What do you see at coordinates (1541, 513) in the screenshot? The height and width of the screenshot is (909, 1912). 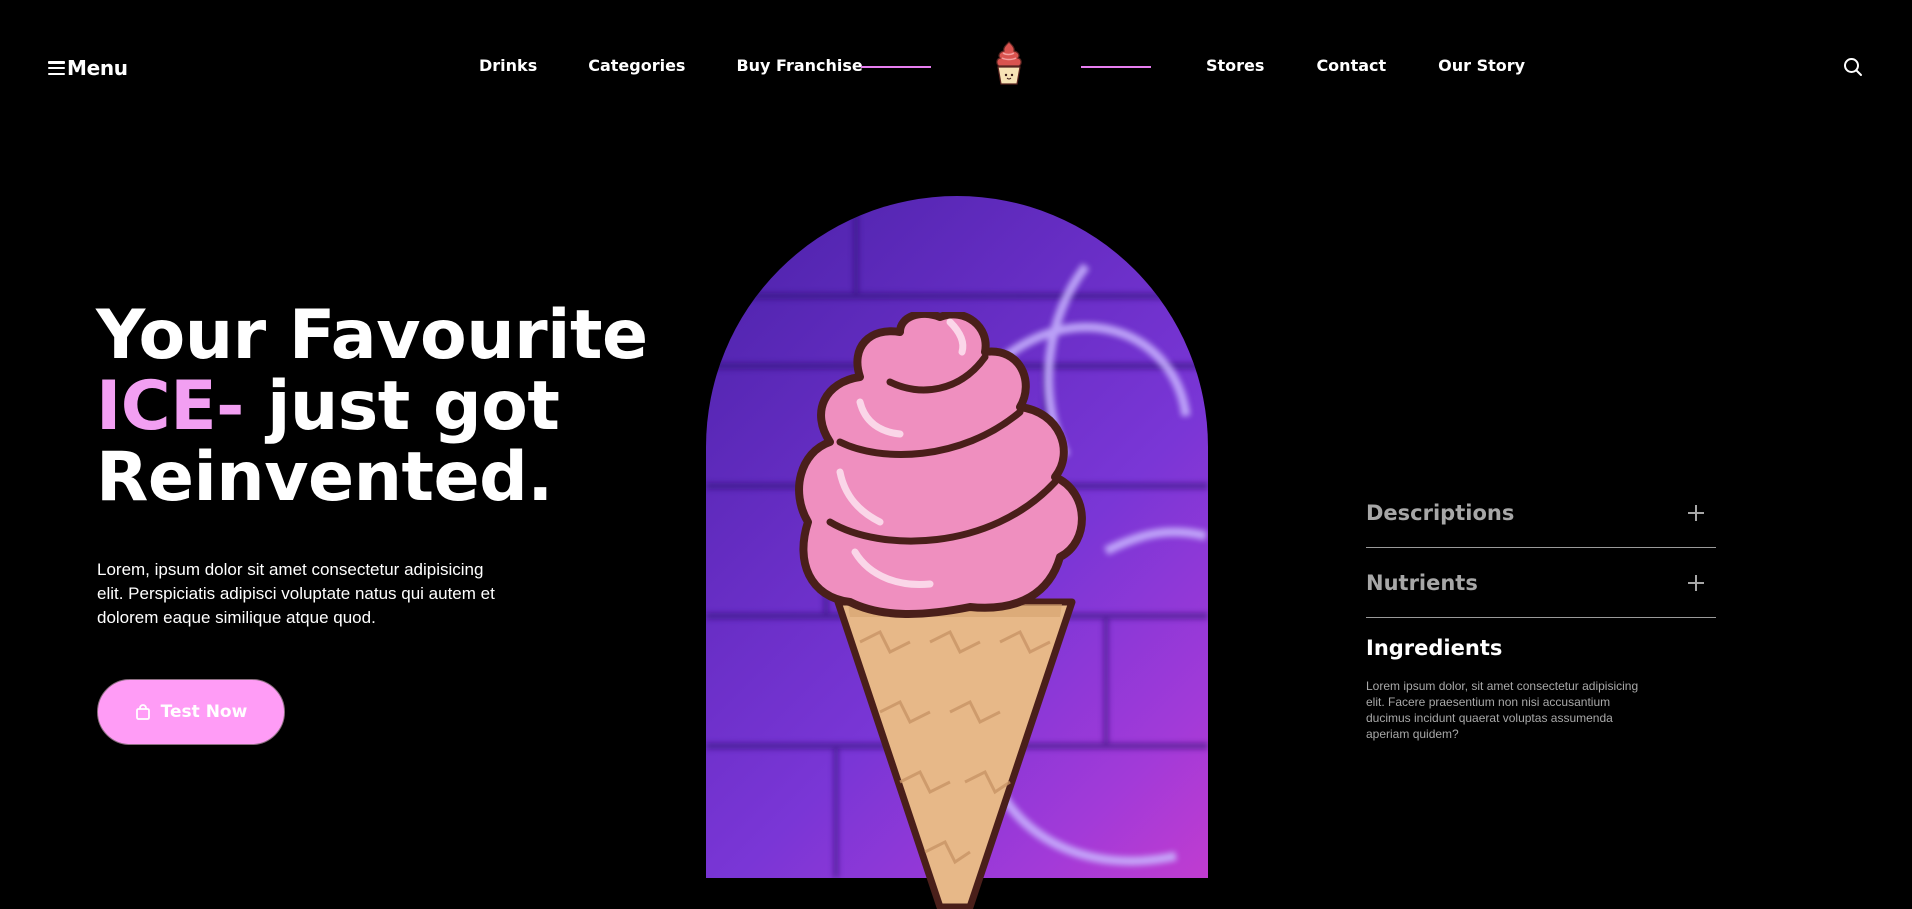 I see `accordion-item-descriptions: Descriptions` at bounding box center [1541, 513].